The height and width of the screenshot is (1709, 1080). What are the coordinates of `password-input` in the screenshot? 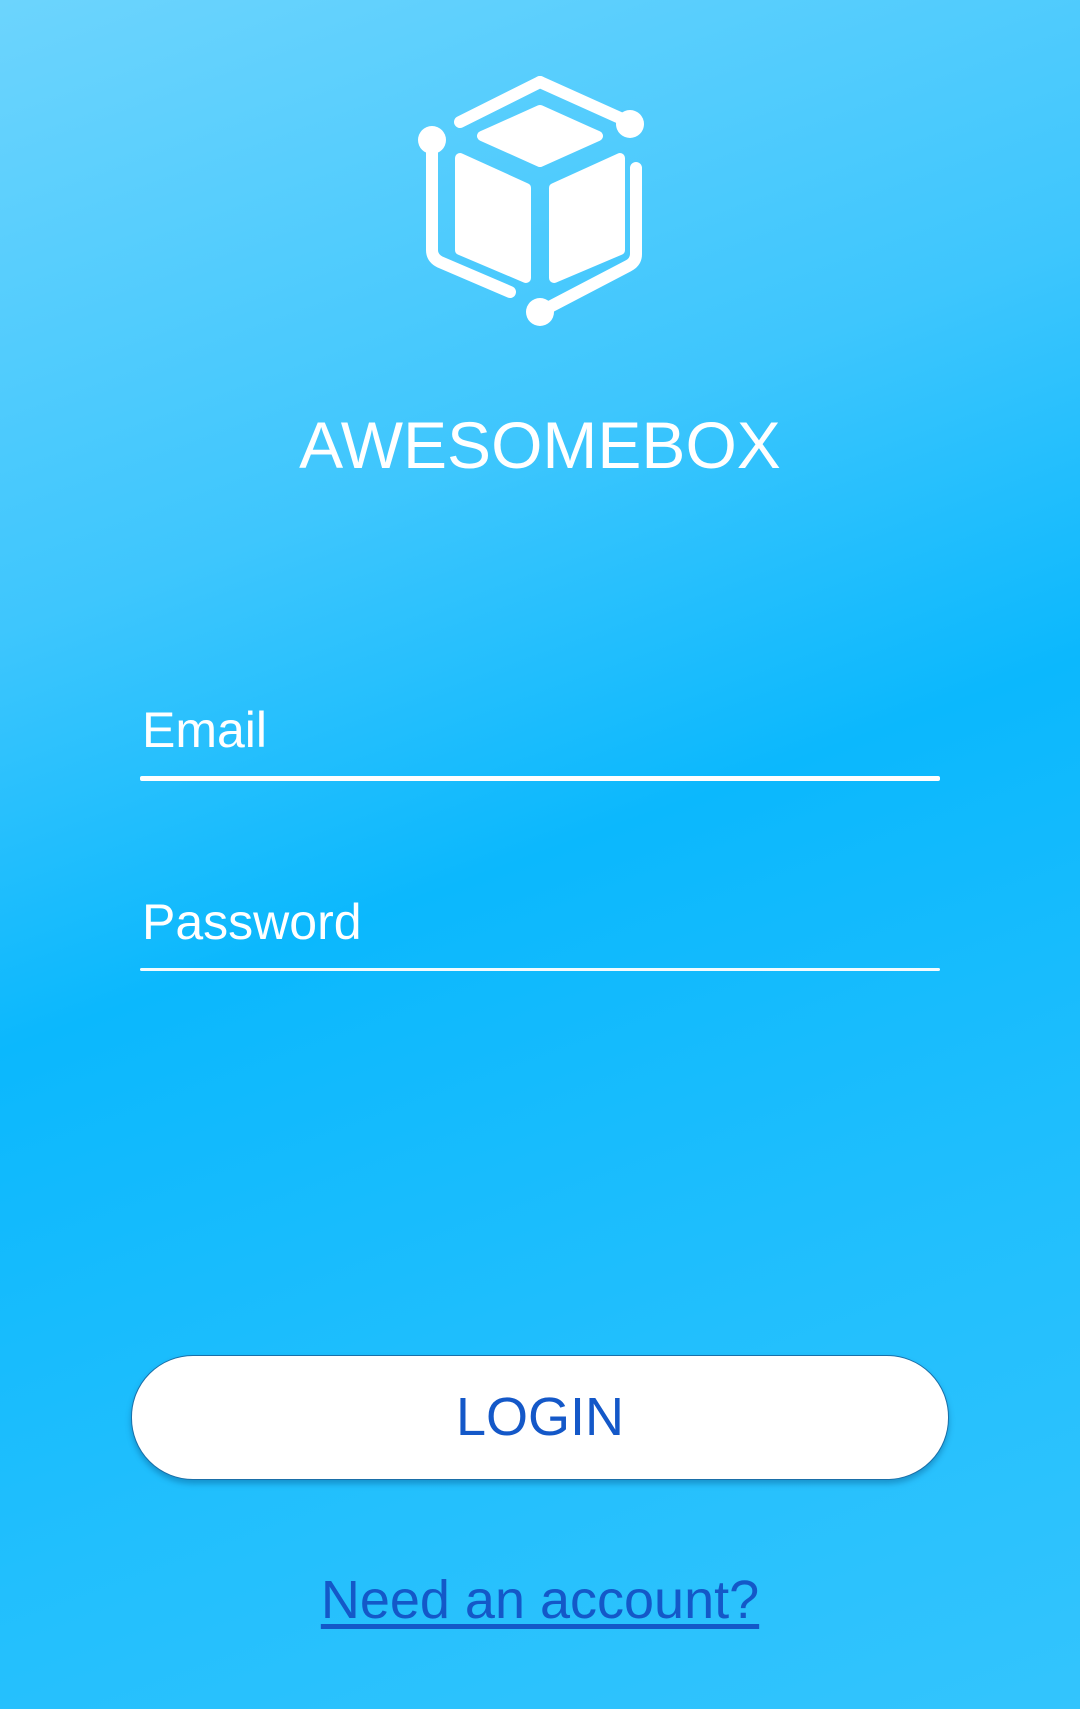 It's located at (540, 922).